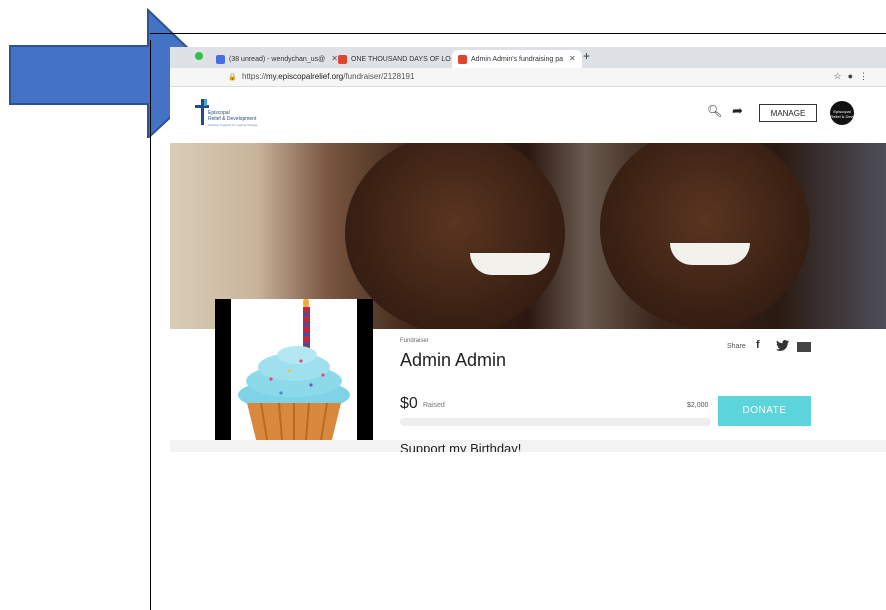 The width and height of the screenshot is (886, 610). I want to click on episcopal-cross-icon, so click(202, 112).